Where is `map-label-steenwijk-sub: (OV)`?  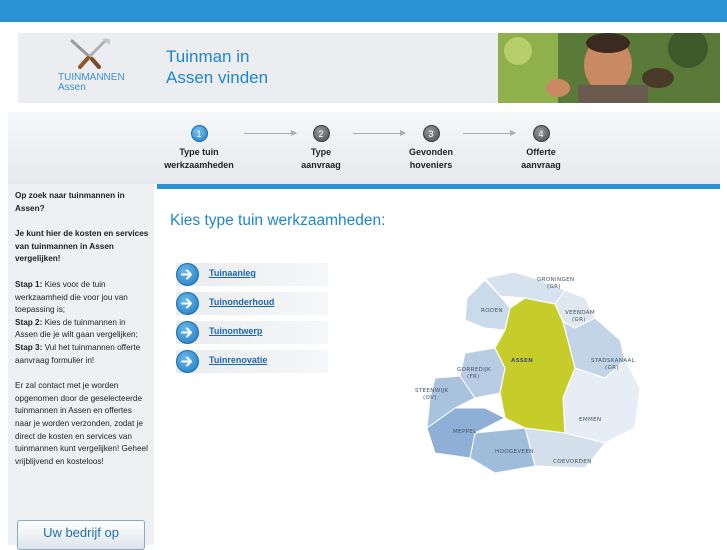
map-label-steenwijk-sub: (OV) is located at coordinates (430, 398).